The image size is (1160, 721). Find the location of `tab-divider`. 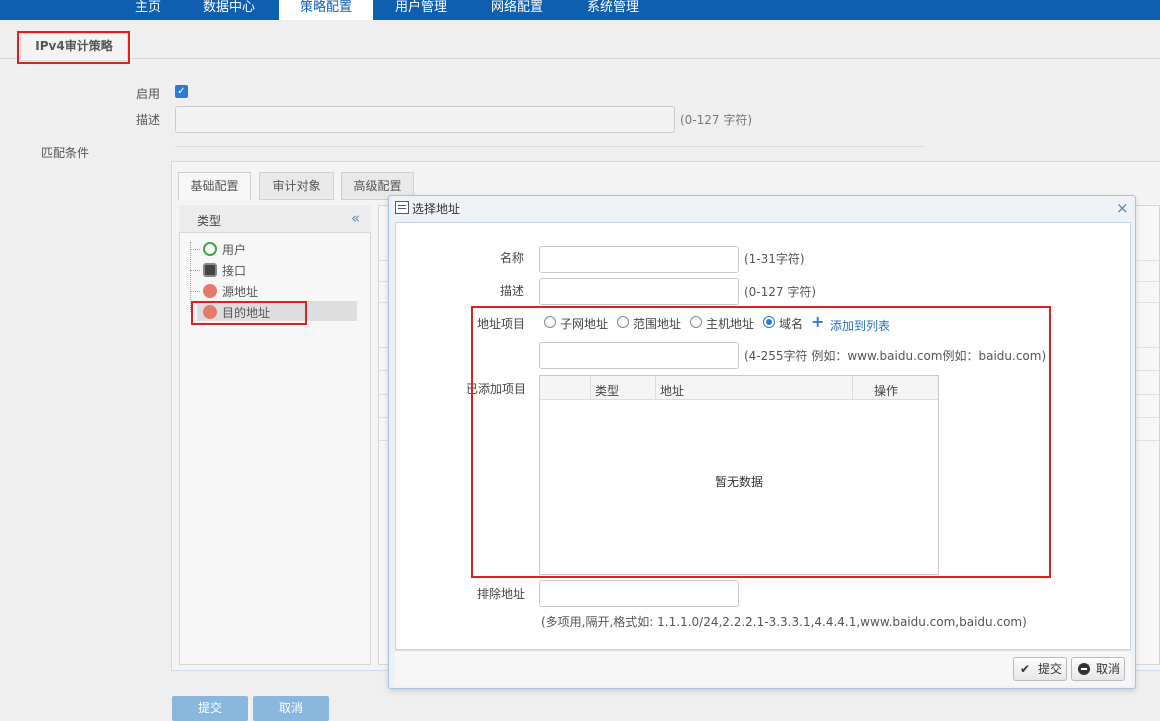

tab-divider is located at coordinates (580, 58).